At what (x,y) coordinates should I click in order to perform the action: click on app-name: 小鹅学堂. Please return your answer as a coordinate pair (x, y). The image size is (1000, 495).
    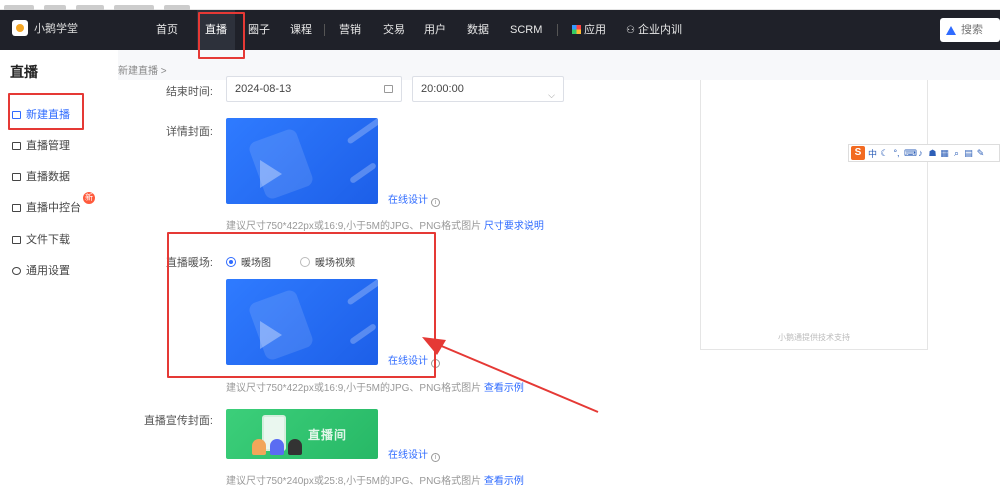
    Looking at the image, I should click on (56, 29).